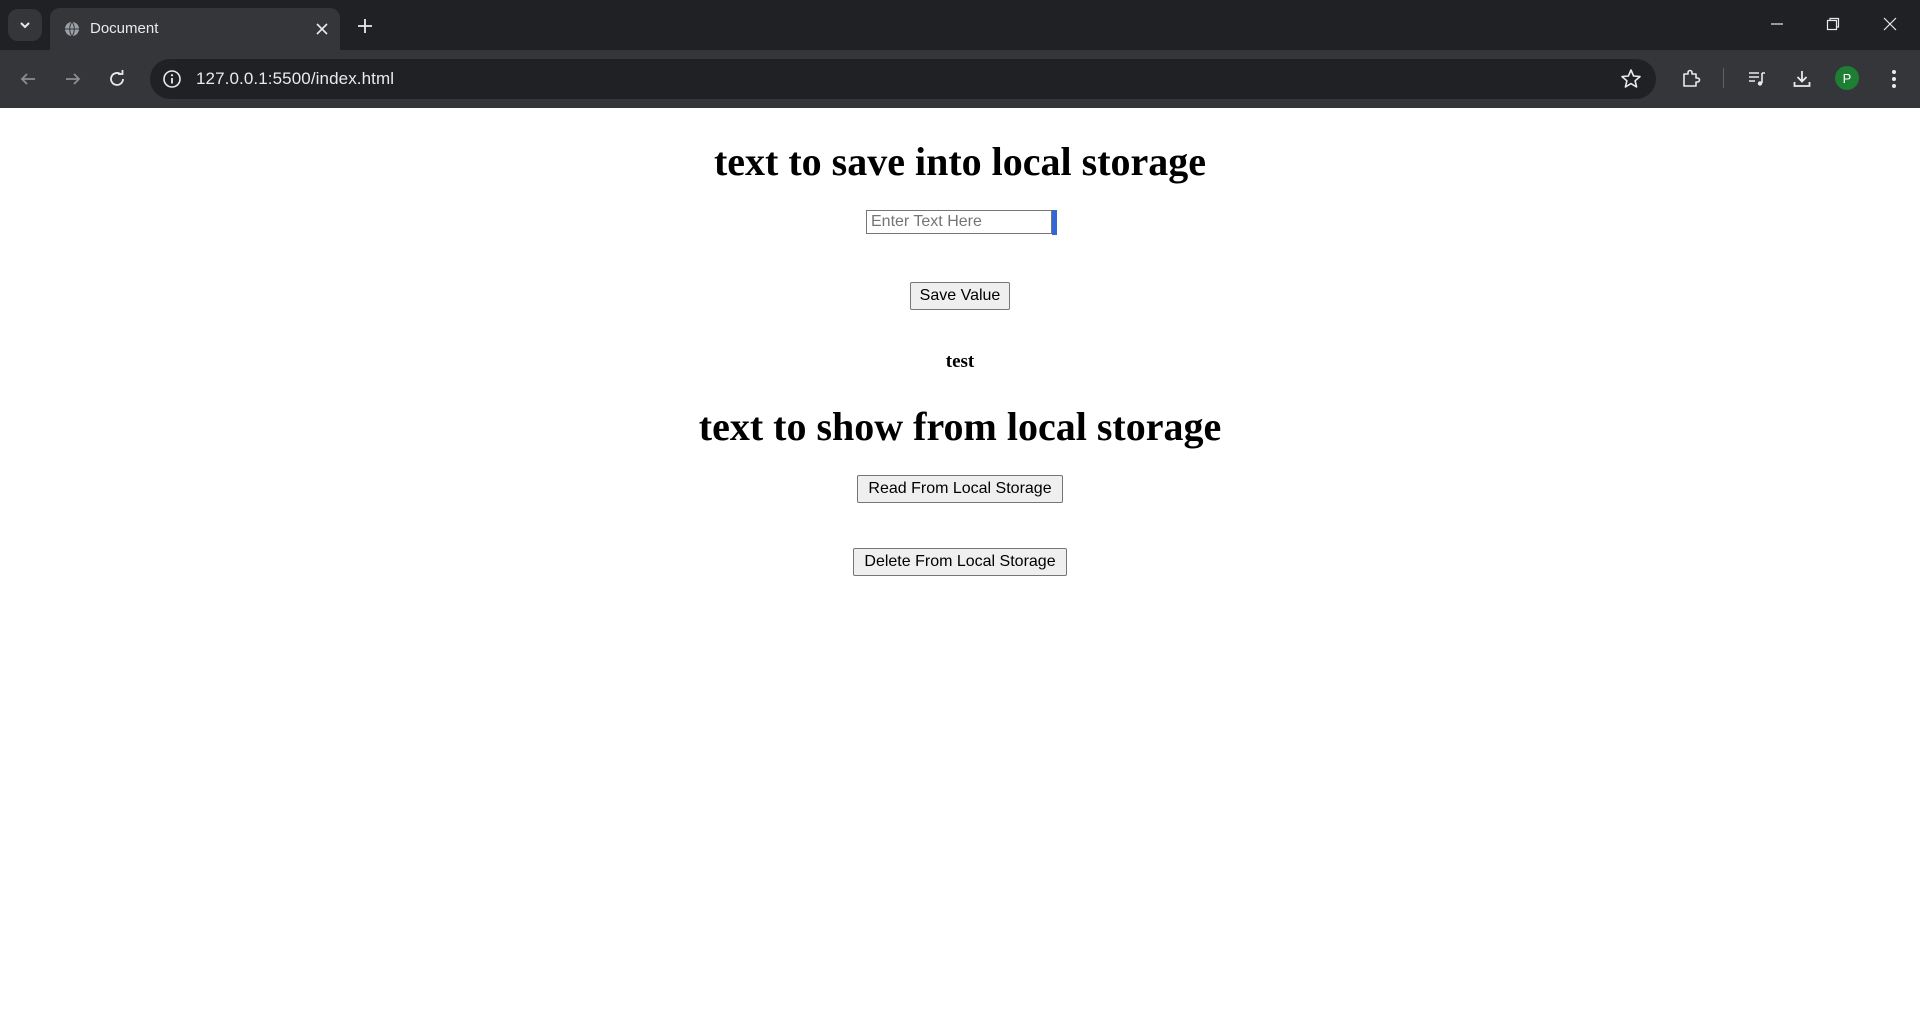 Image resolution: width=1920 pixels, height=1030 pixels. I want to click on forward-button, so click(73, 79).